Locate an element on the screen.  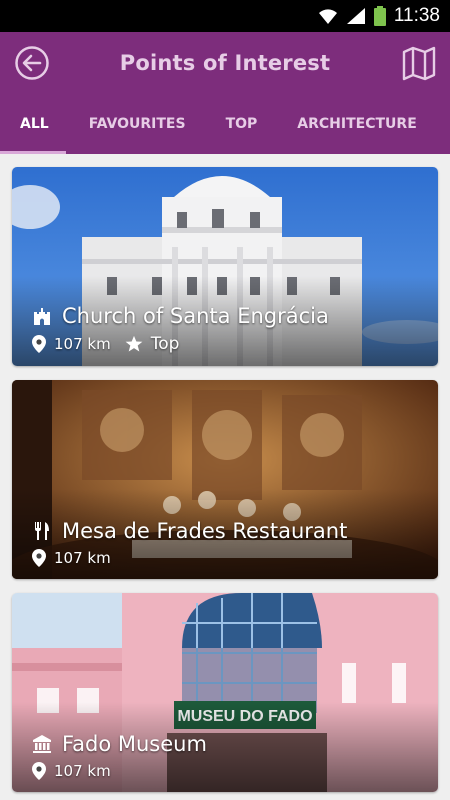
tab-top: TOP is located at coordinates (242, 124).